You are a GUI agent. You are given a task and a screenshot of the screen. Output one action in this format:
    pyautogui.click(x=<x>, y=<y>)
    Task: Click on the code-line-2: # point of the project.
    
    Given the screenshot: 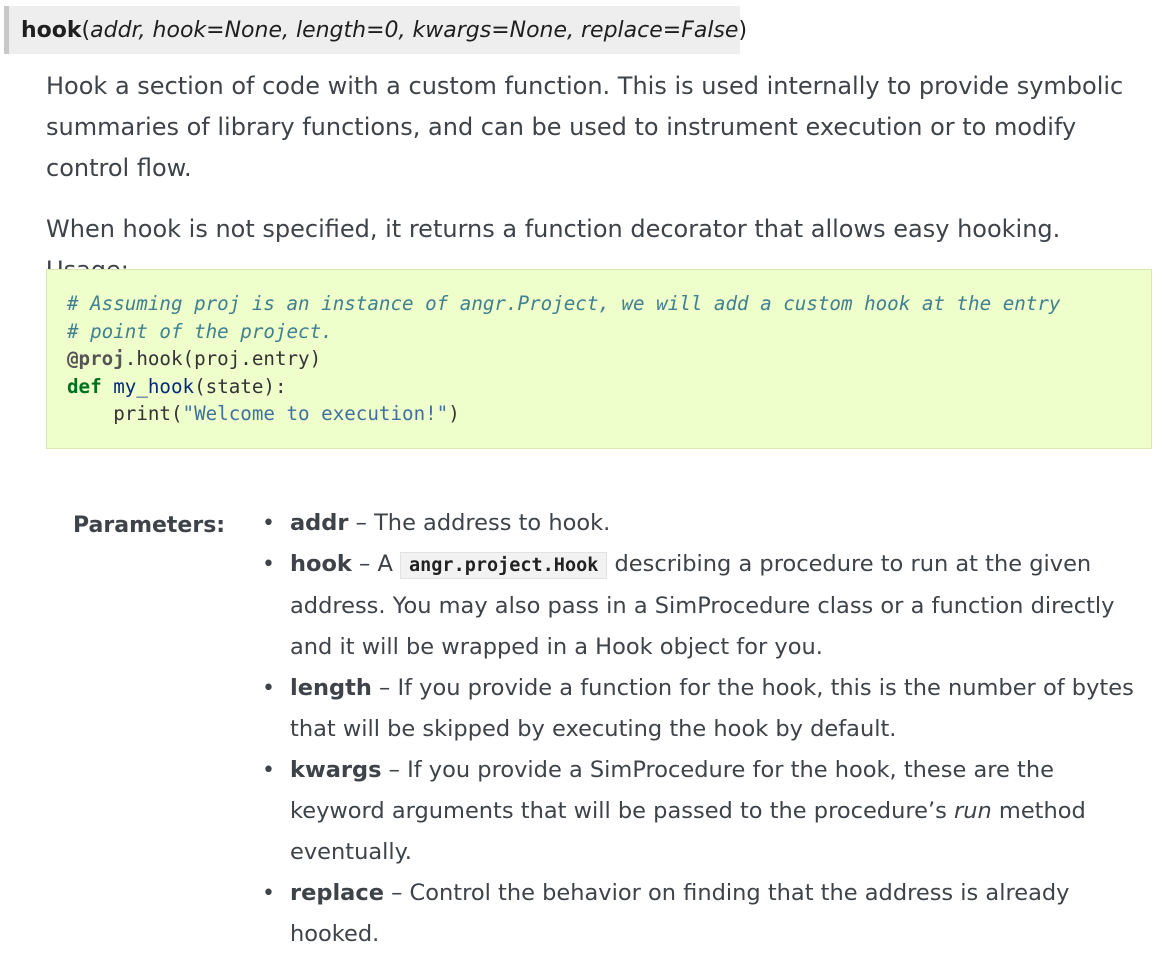 What is the action you would take?
    pyautogui.click(x=609, y=332)
    